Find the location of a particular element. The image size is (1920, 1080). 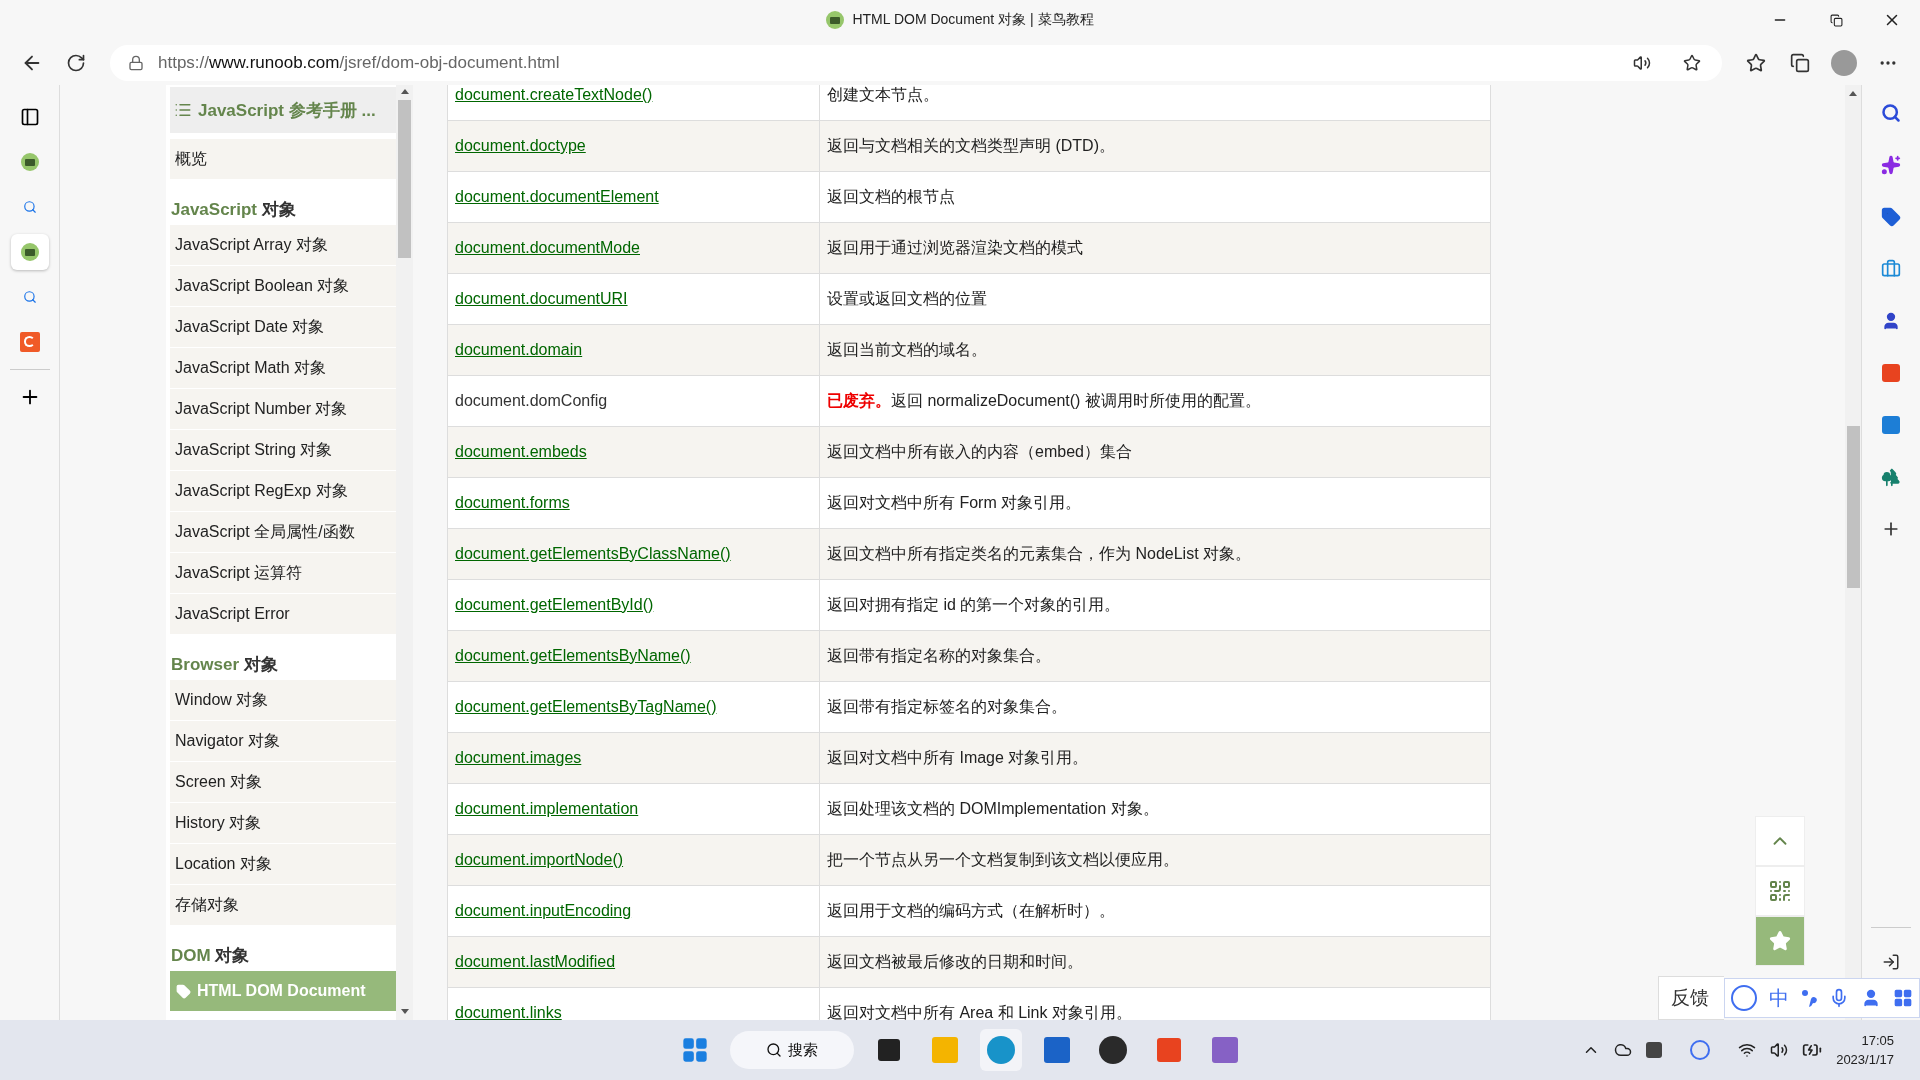

property-link: document.getElementsByTagName() is located at coordinates (586, 707).